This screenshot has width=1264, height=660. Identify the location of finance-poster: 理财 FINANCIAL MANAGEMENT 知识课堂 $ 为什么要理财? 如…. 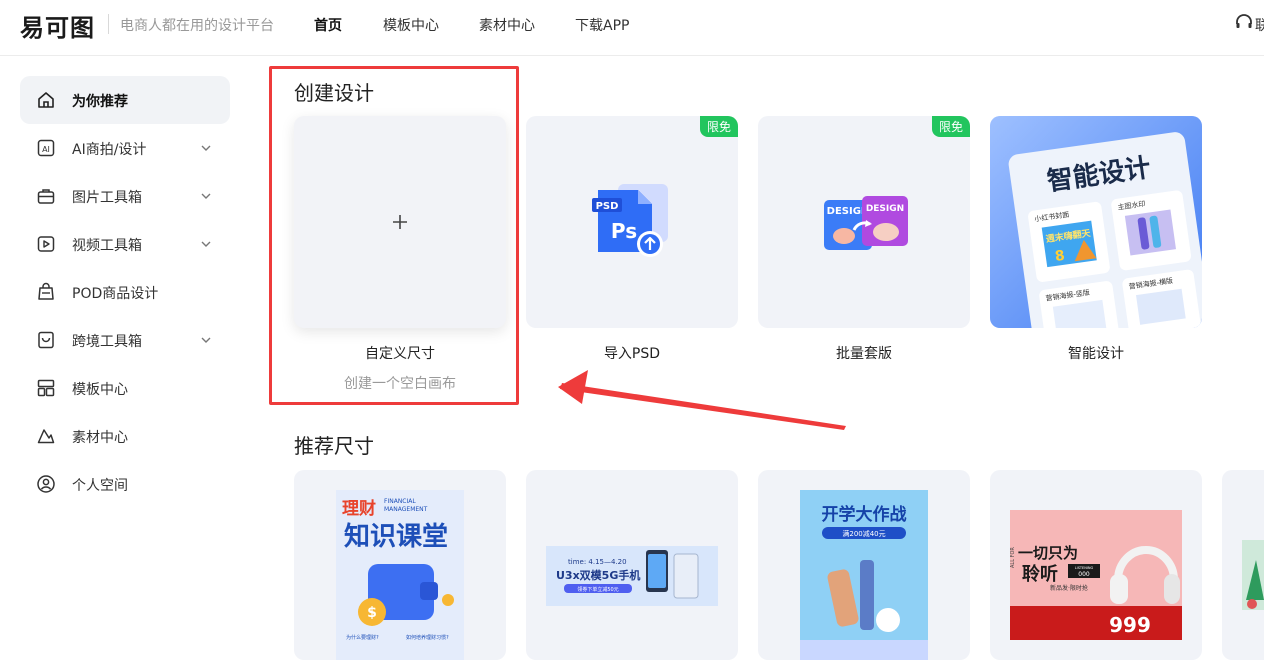
(400, 575).